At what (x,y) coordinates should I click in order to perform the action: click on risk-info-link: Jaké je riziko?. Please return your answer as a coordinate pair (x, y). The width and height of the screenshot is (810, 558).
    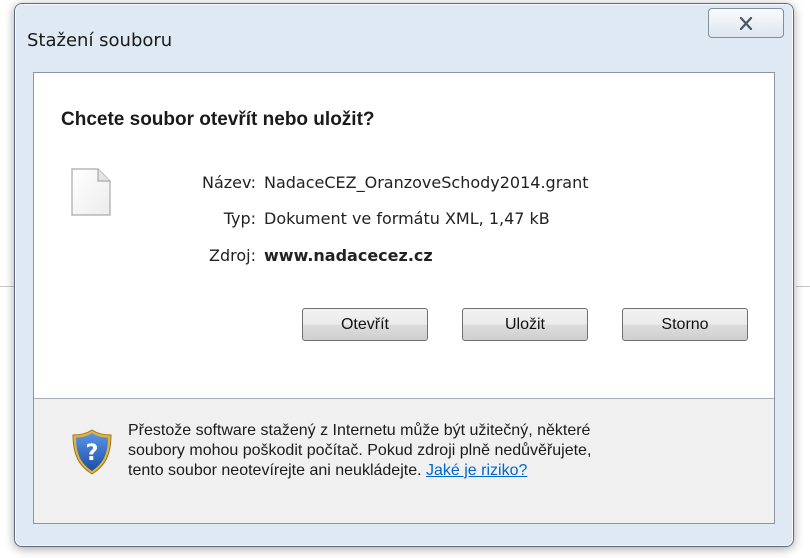
    Looking at the image, I should click on (476, 470).